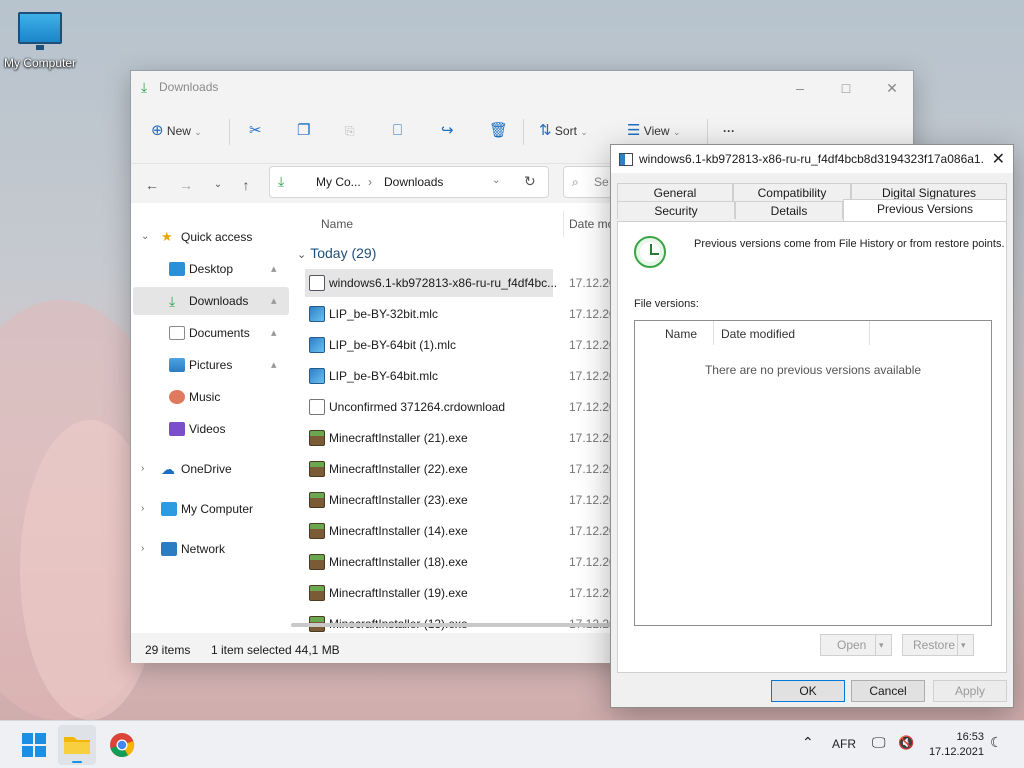 The height and width of the screenshot is (768, 1024). I want to click on address-bar: ⤓ My Co... › Downloads ⌄ ↻, so click(409, 182).